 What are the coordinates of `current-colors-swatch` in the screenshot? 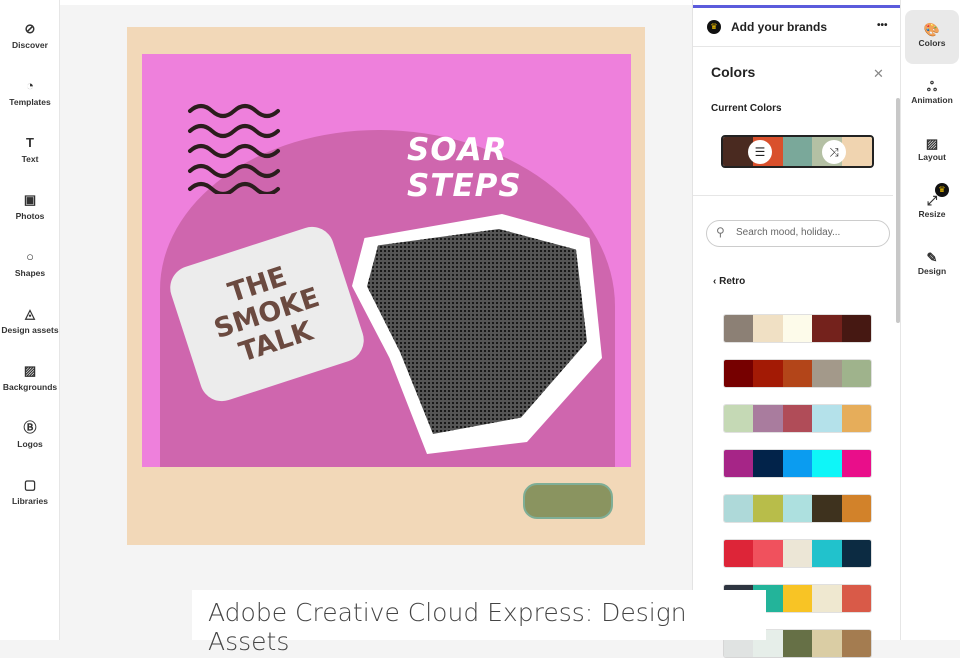 It's located at (797, 151).